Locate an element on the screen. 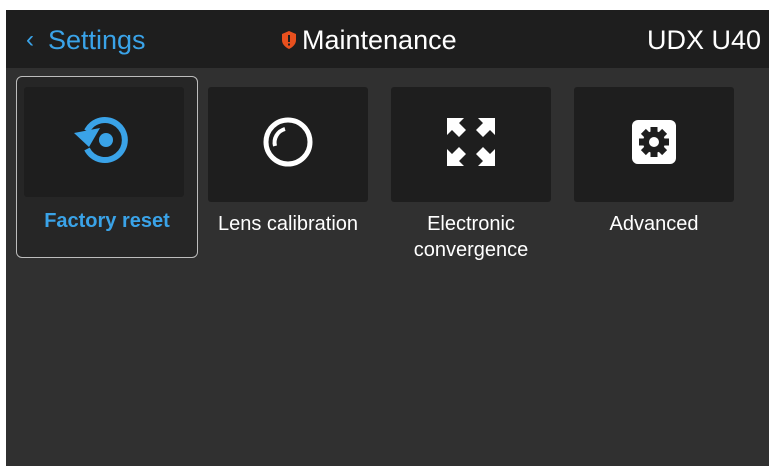  tile-advanced: Advanced is located at coordinates (654, 177).